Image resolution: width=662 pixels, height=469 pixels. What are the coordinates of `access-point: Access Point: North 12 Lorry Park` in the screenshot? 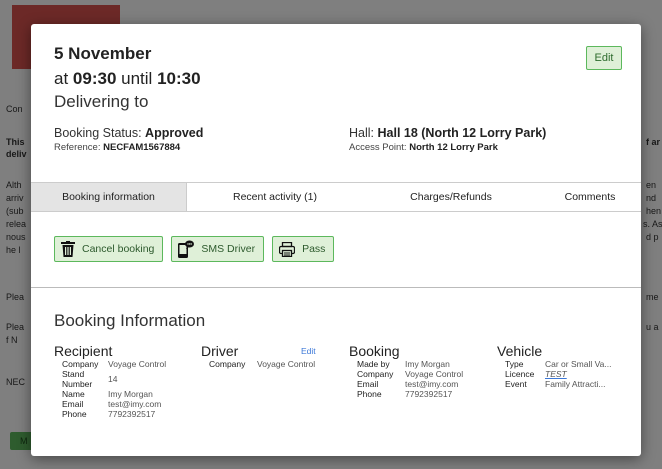 It's located at (447, 147).